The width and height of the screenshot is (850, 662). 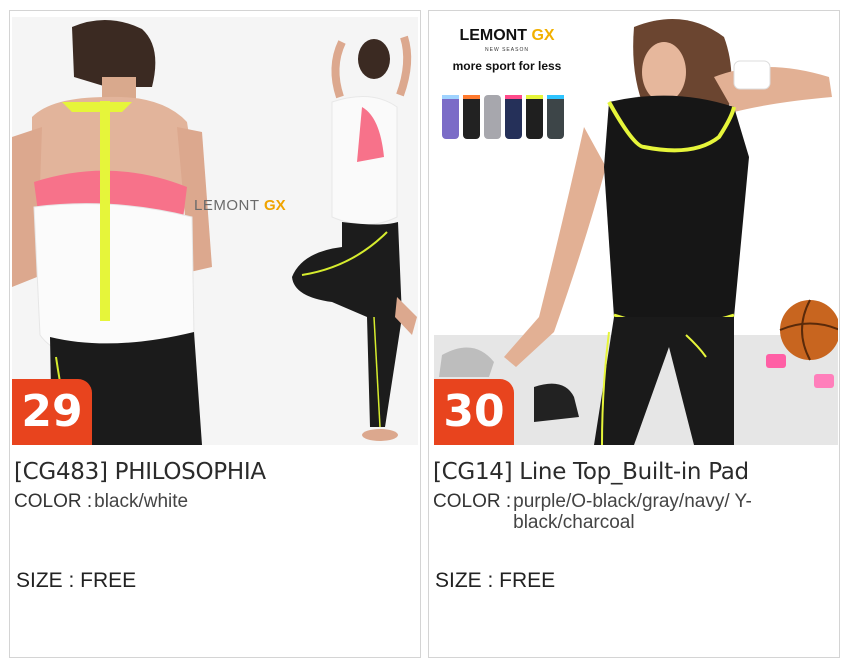 What do you see at coordinates (507, 66) in the screenshot?
I see `promo-tagline: more sport for less` at bounding box center [507, 66].